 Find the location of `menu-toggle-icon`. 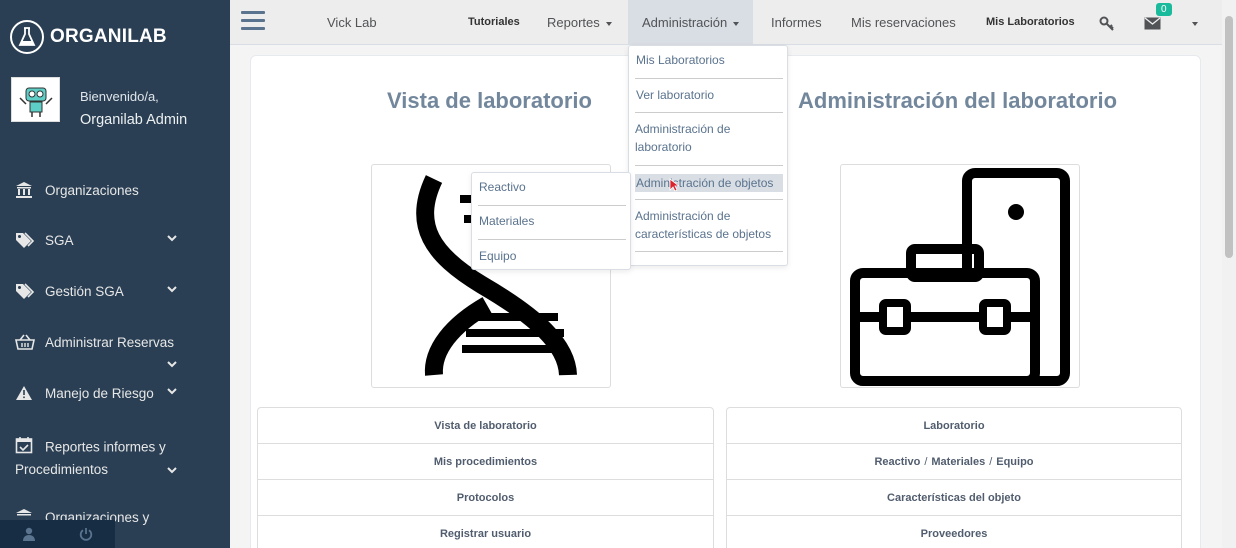

menu-toggle-icon is located at coordinates (253, 23).